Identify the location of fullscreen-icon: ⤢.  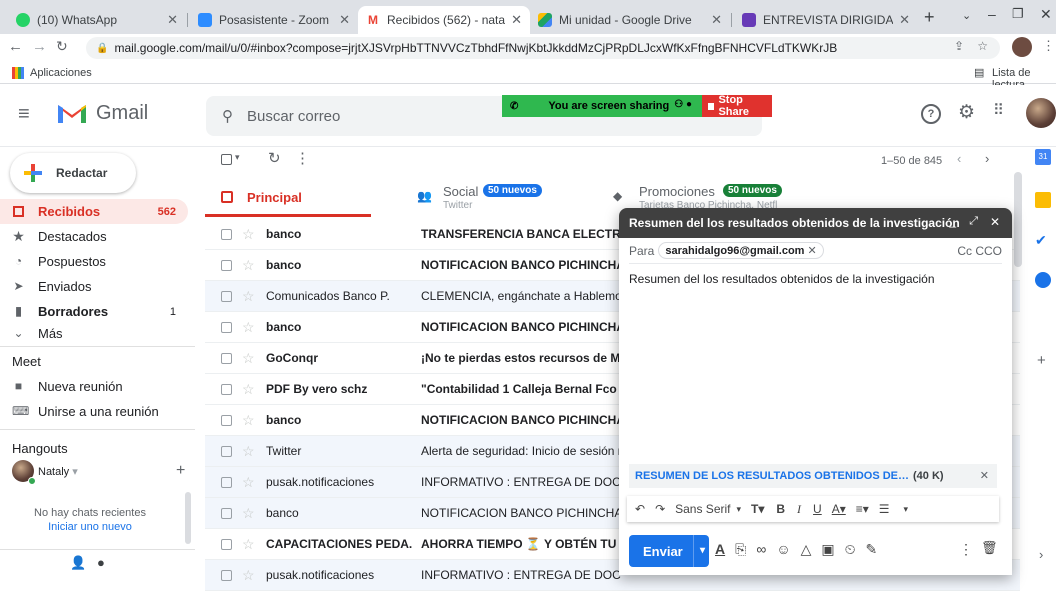
(973, 221).